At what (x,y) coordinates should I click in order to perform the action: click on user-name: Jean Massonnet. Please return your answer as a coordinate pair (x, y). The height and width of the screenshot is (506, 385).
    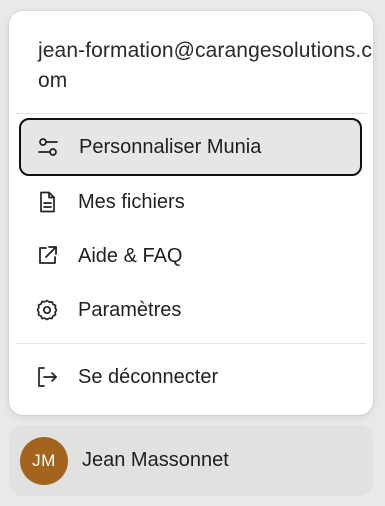
    Looking at the image, I should click on (155, 460).